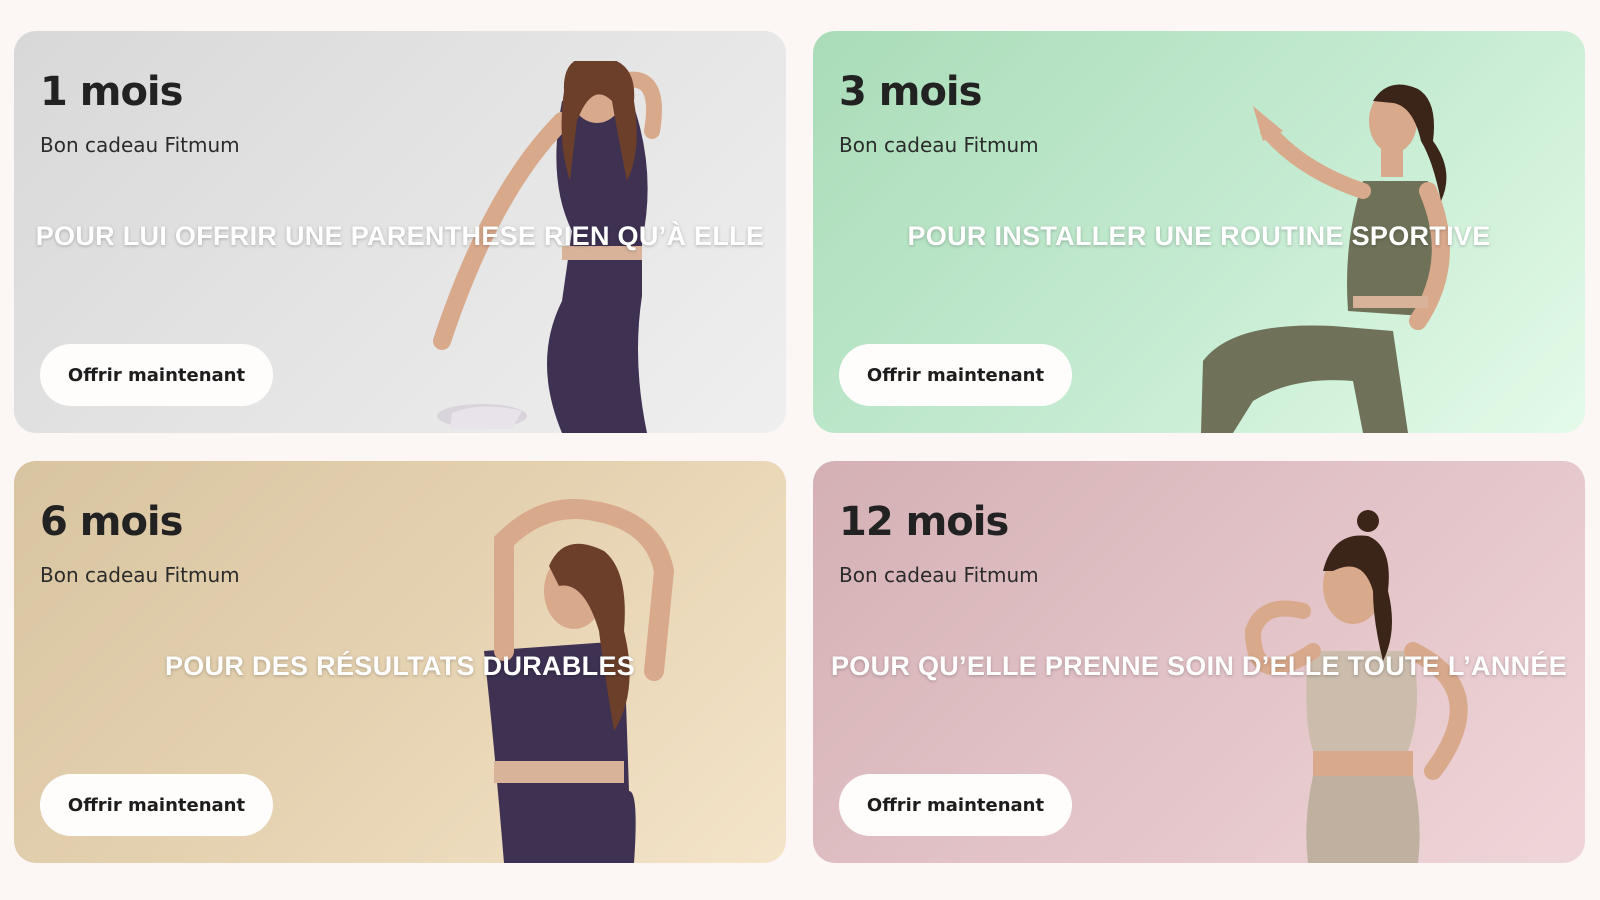 The image size is (1600, 900). What do you see at coordinates (1199, 236) in the screenshot?
I see `card-tagline: POUR INSTALLER UNE ROUTINE SPORTIVE` at bounding box center [1199, 236].